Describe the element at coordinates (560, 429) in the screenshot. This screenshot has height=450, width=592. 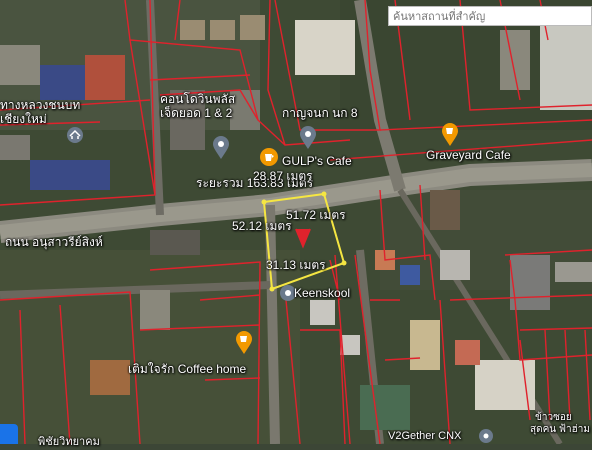
I see `label-restaurant: สุดคน ฟ้าฮ่าม` at that location.